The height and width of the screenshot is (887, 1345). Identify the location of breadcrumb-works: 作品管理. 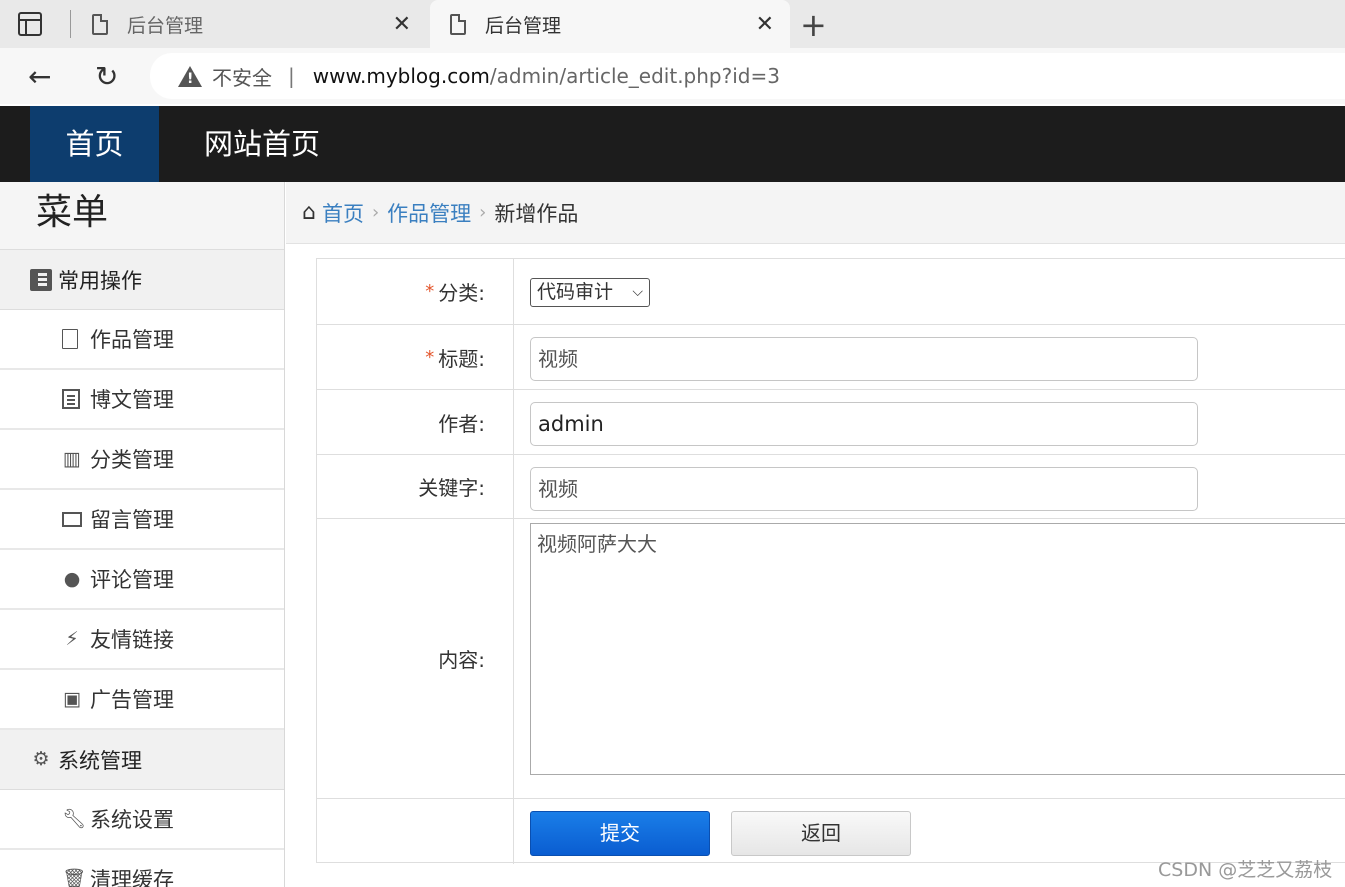
(429, 213).